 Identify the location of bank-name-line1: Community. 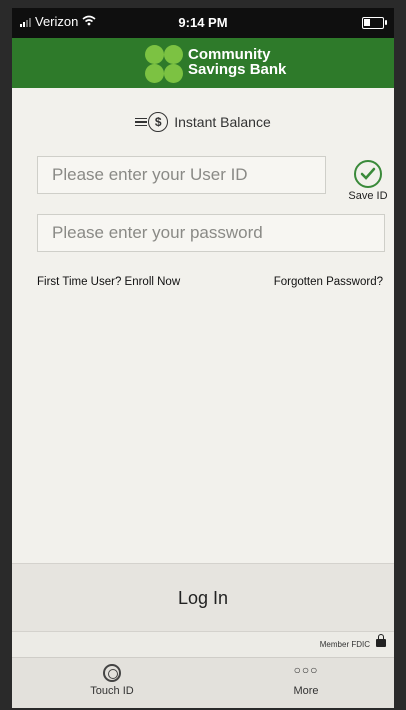
(229, 54).